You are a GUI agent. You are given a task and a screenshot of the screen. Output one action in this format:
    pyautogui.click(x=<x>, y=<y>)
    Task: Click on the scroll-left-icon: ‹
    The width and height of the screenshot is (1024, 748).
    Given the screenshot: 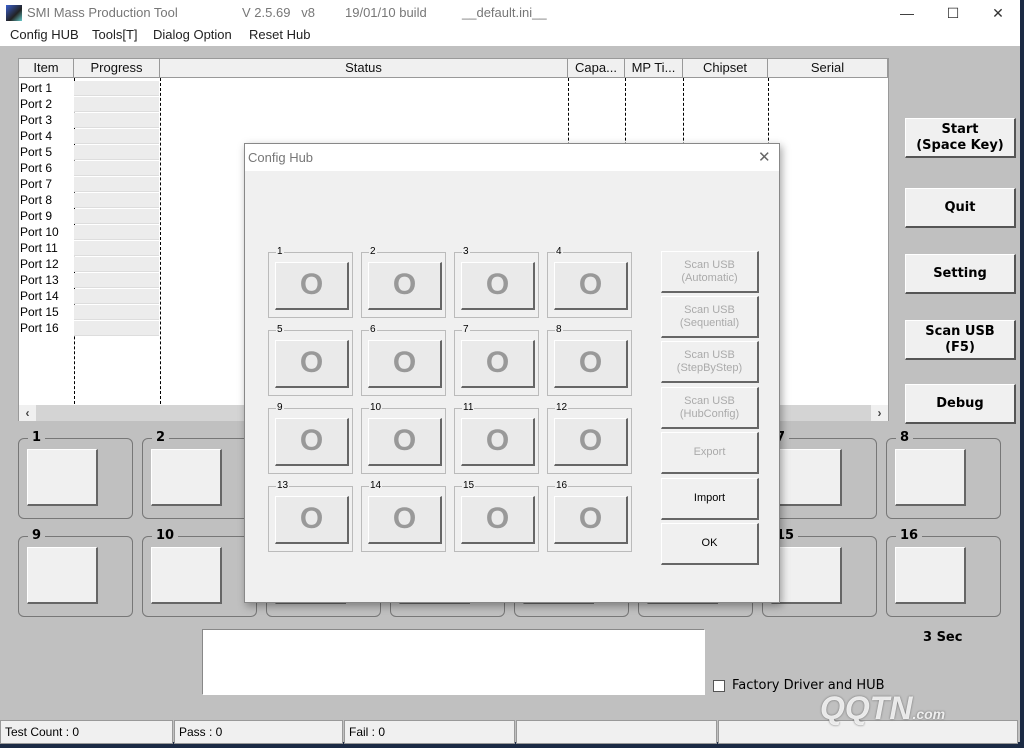 What is the action you would take?
    pyautogui.click(x=27, y=413)
    